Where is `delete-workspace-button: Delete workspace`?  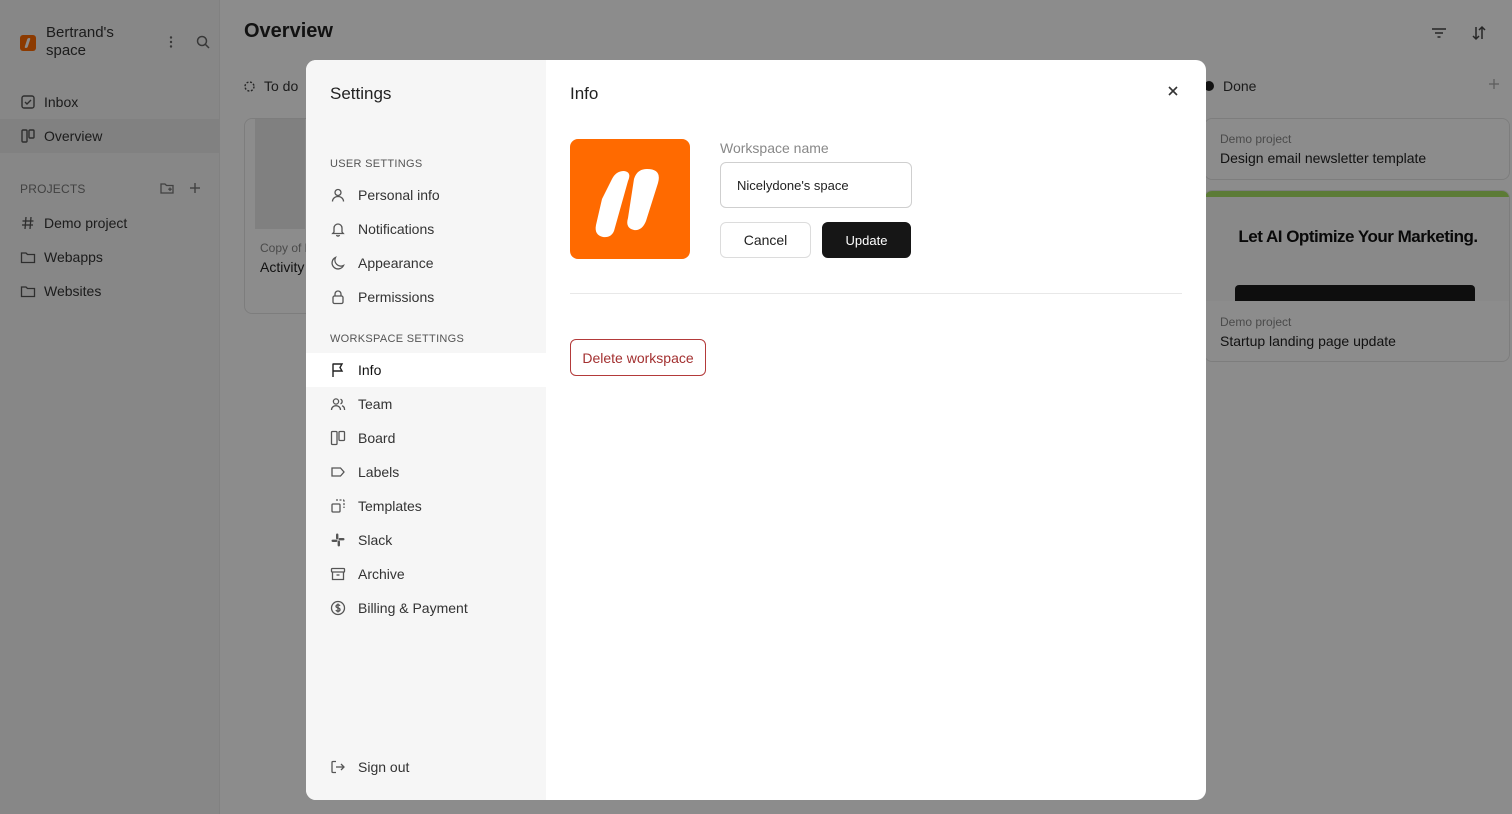
delete-workspace-button: Delete workspace is located at coordinates (638, 357).